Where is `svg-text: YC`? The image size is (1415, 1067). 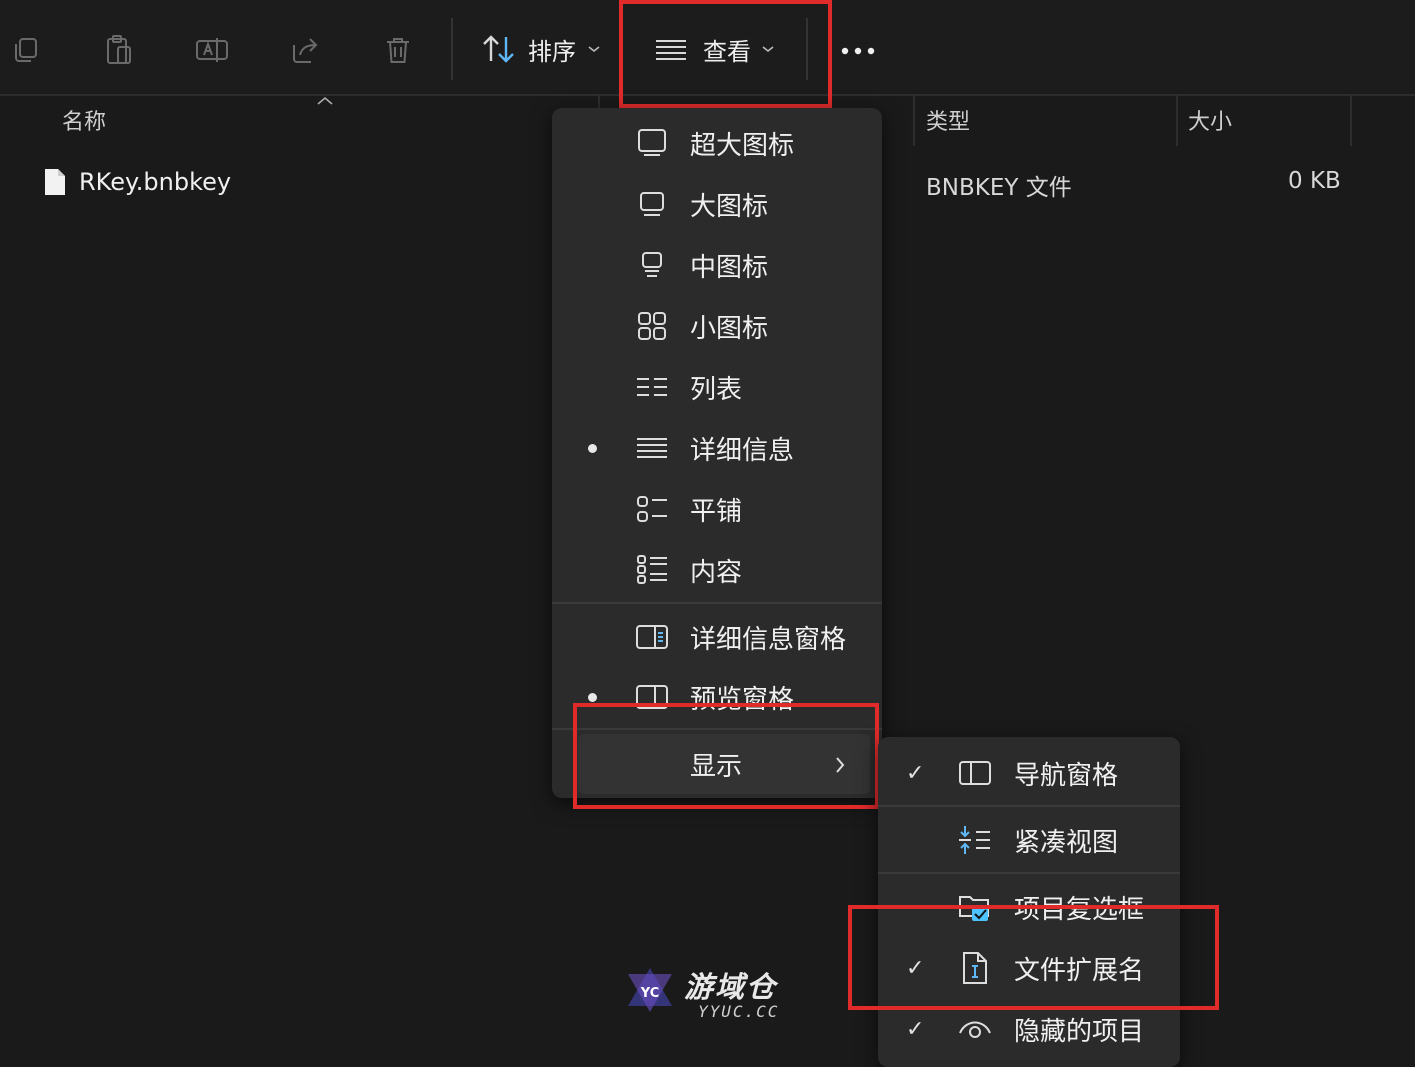
svg-text: YC is located at coordinates (650, 993).